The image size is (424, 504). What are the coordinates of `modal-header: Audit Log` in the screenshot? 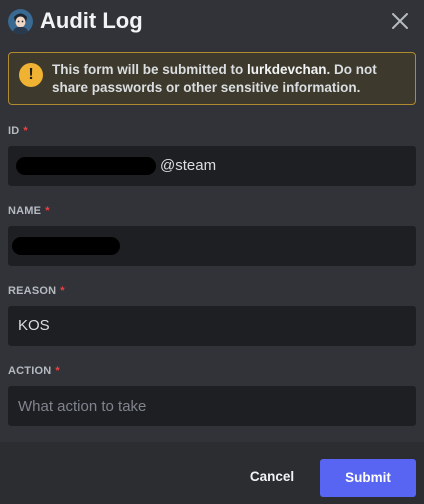 It's located at (212, 22).